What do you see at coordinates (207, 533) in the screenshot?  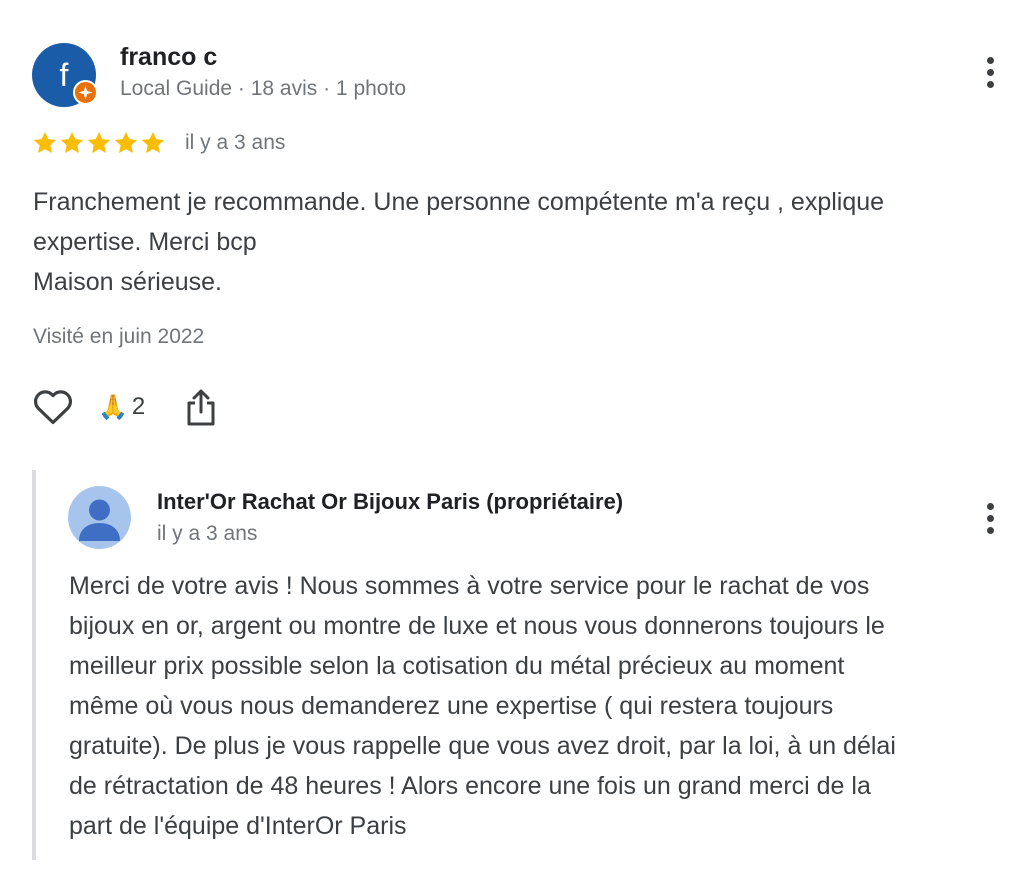 I see `owner-reply-date: il y a 3 ans` at bounding box center [207, 533].